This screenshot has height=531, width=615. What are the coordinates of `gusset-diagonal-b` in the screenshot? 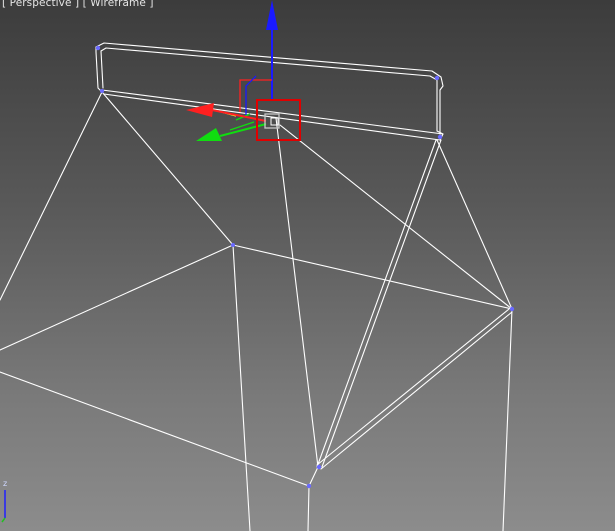 It's located at (414, 389).